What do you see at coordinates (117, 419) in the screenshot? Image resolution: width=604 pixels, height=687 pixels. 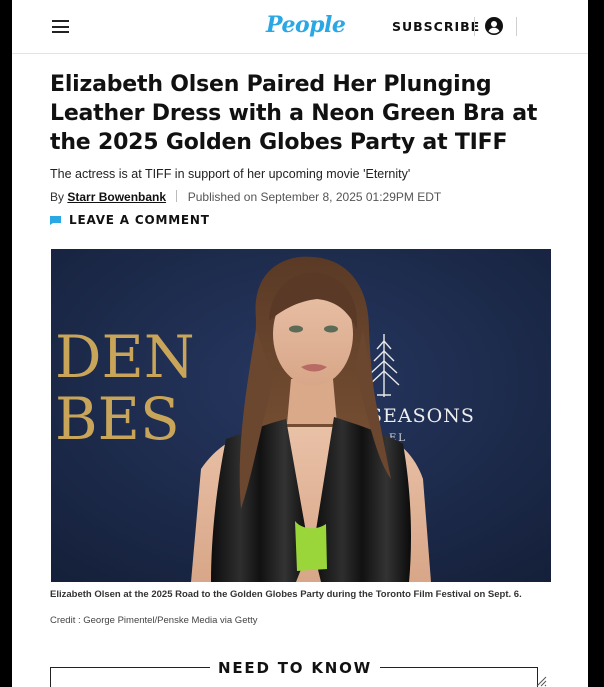 I see `backdrop-text: BES` at bounding box center [117, 419].